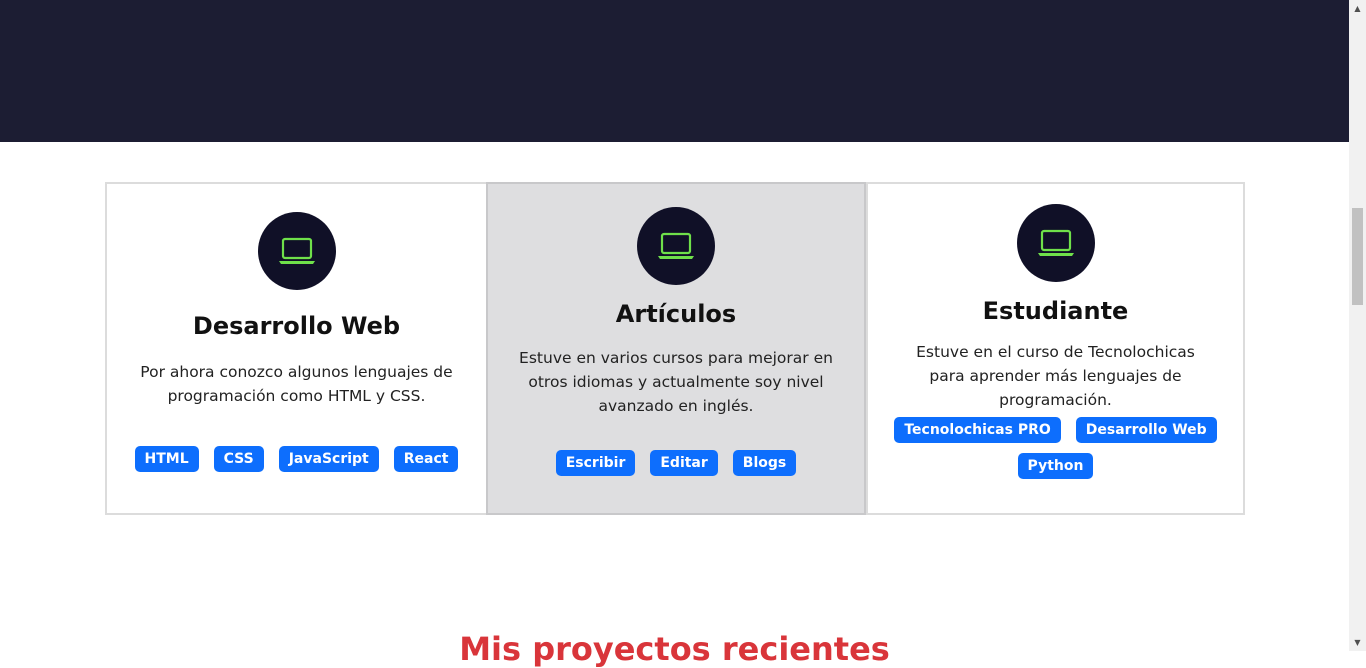 The height and width of the screenshot is (668, 1366). I want to click on tag-list: Tecnolochicas PRO Desarrollo Web Python, so click(1055, 448).